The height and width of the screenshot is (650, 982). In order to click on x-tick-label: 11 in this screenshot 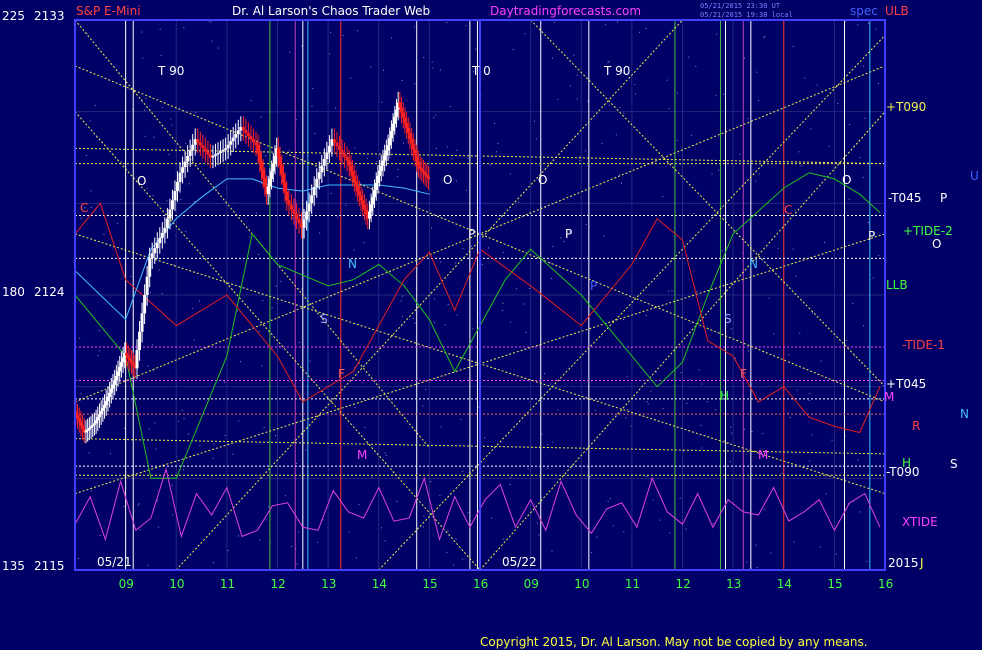, I will do `click(227, 584)`.